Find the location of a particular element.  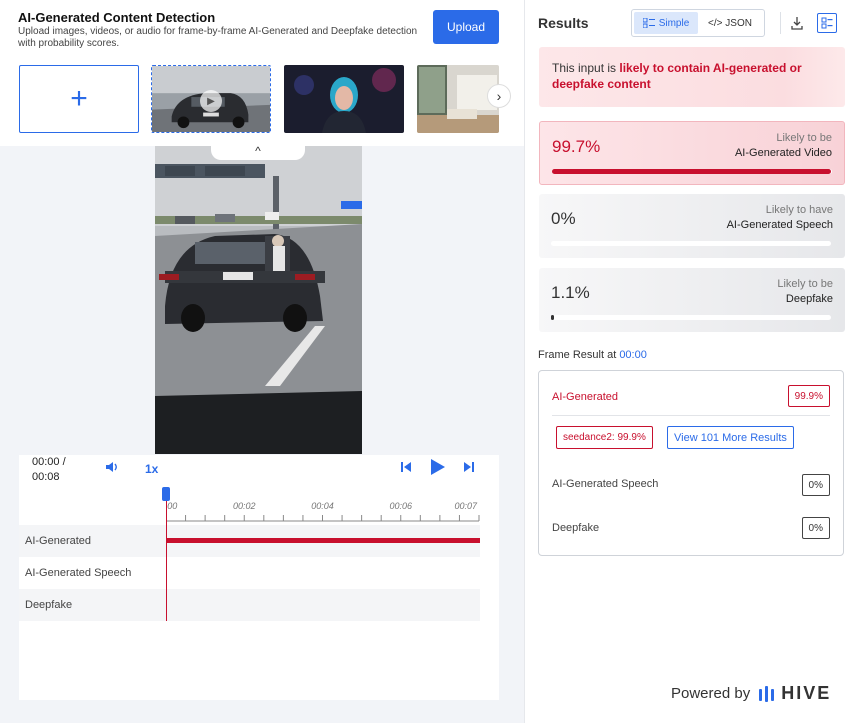

ai-generated-track-bar is located at coordinates (323, 540).